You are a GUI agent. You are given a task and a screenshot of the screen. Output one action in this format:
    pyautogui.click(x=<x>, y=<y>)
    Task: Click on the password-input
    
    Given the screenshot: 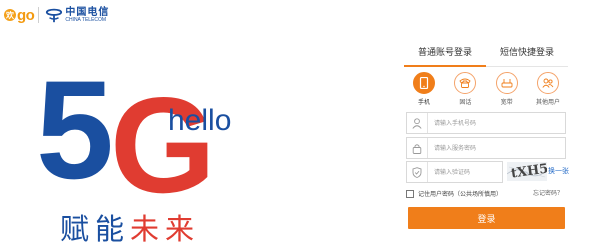 What is the action you would take?
    pyautogui.click(x=492, y=148)
    